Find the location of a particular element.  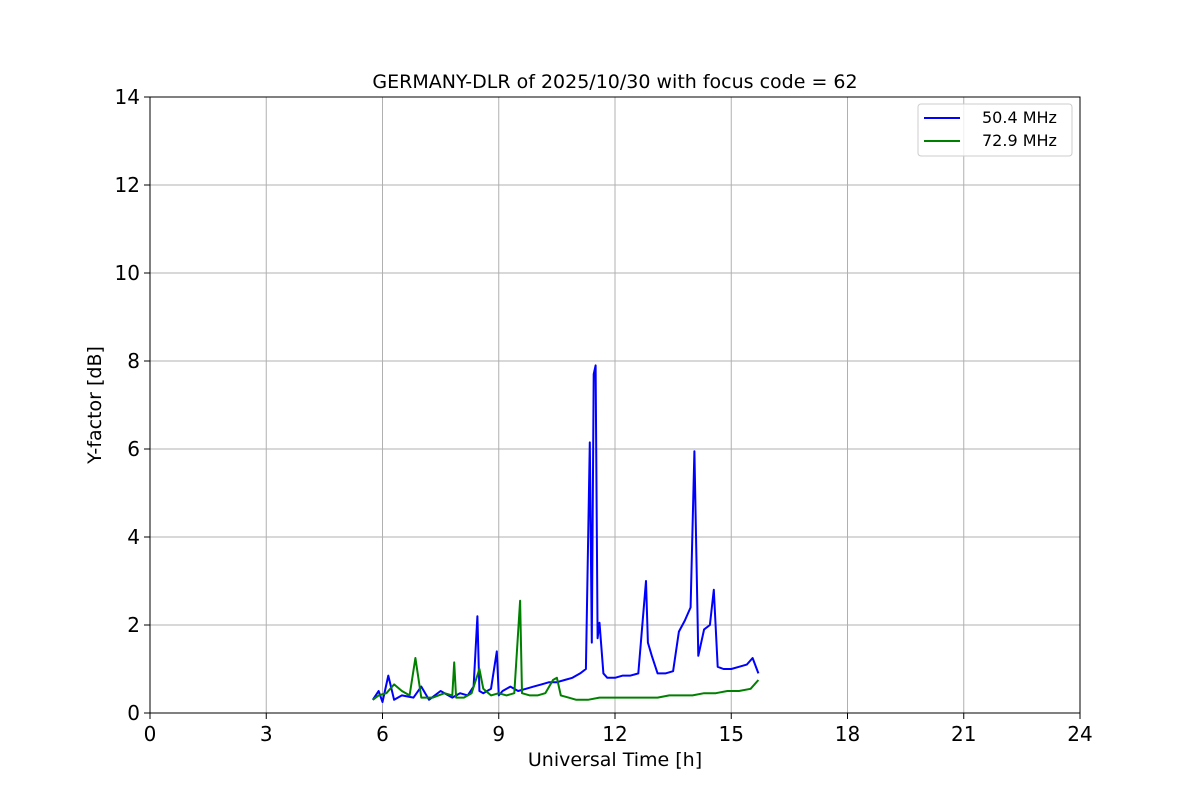

y-tick-label: 6 is located at coordinates (133, 449).